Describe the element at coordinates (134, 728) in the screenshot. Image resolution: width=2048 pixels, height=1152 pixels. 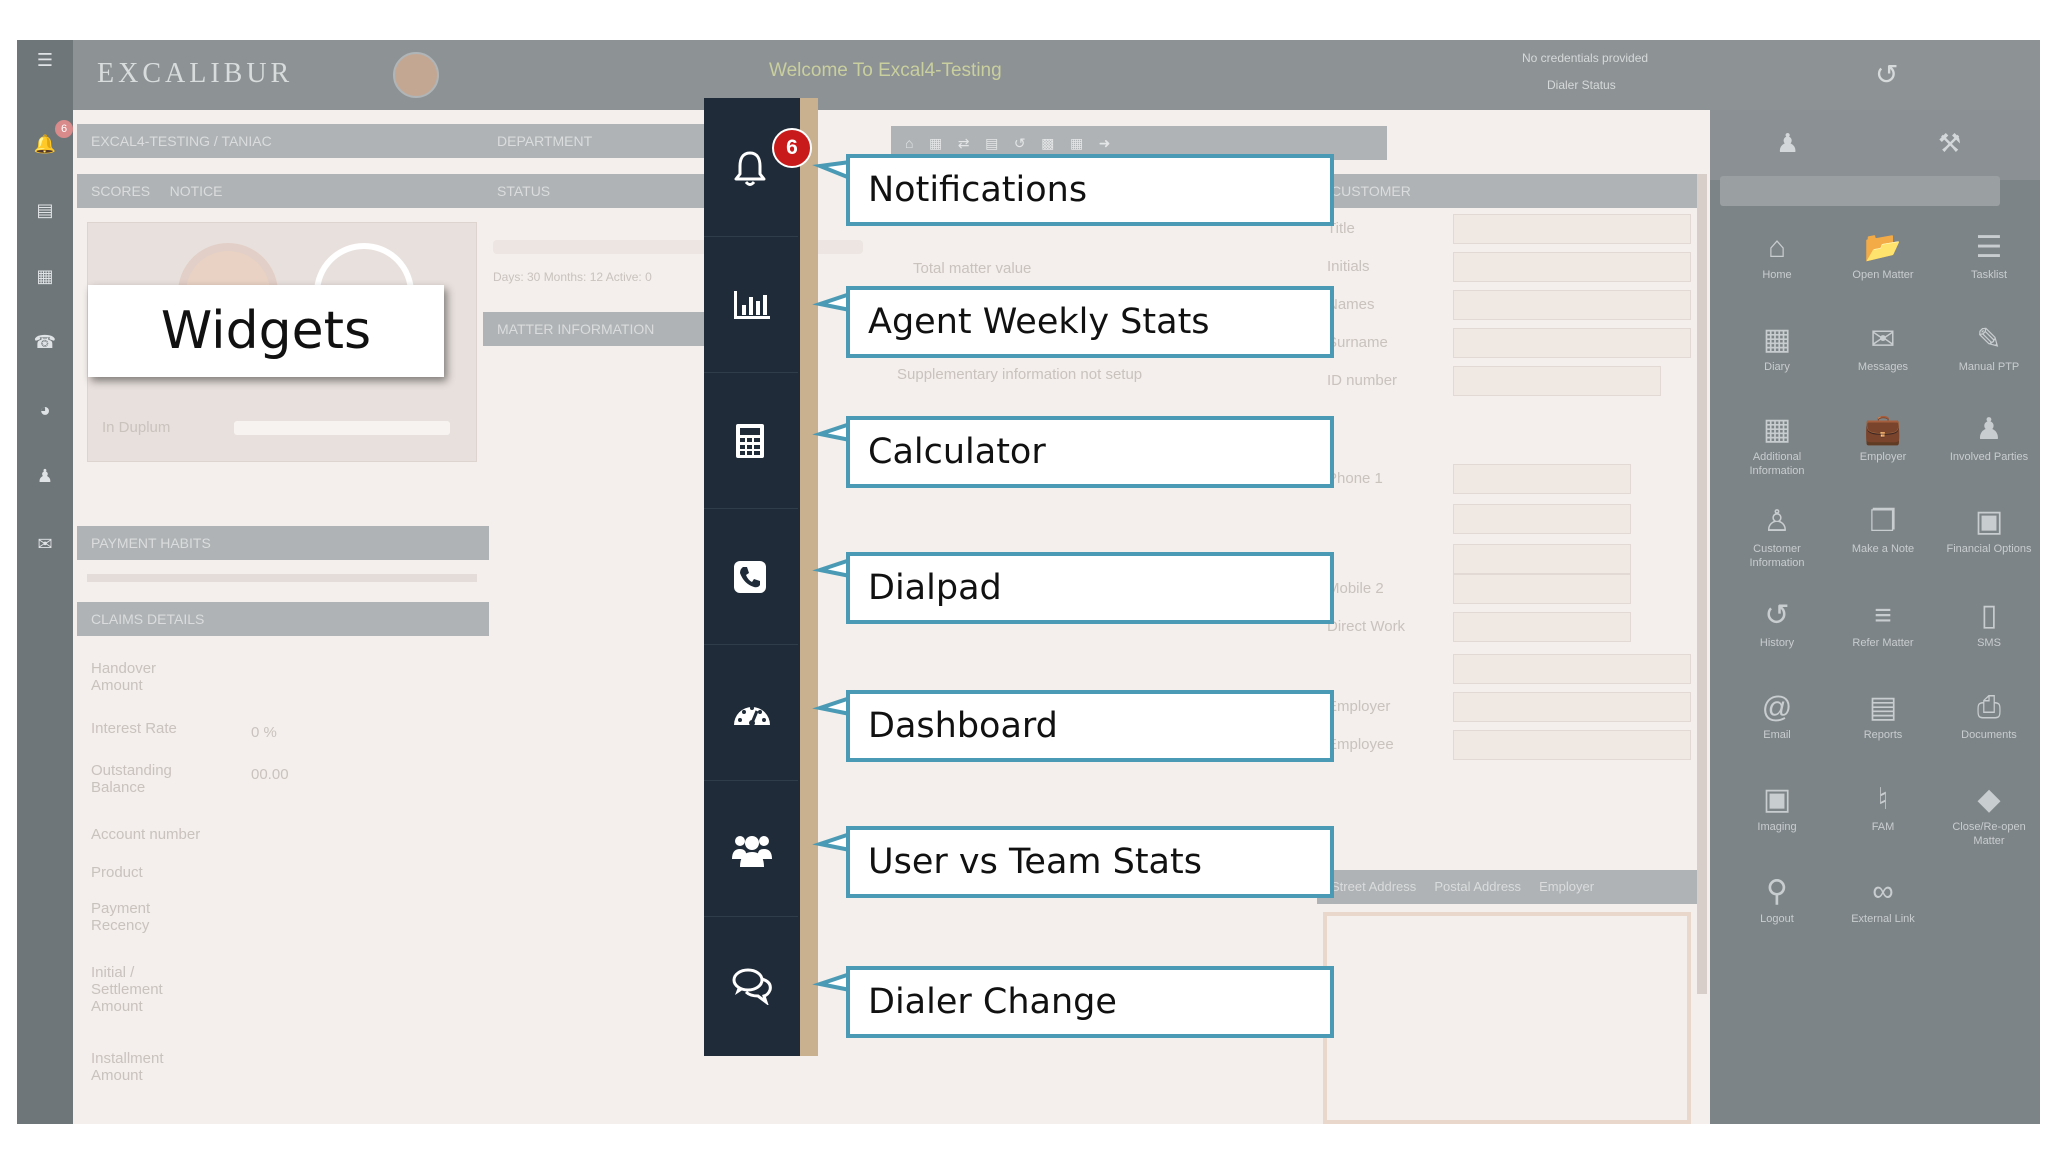
I see `claims-label: Interest Rate` at that location.